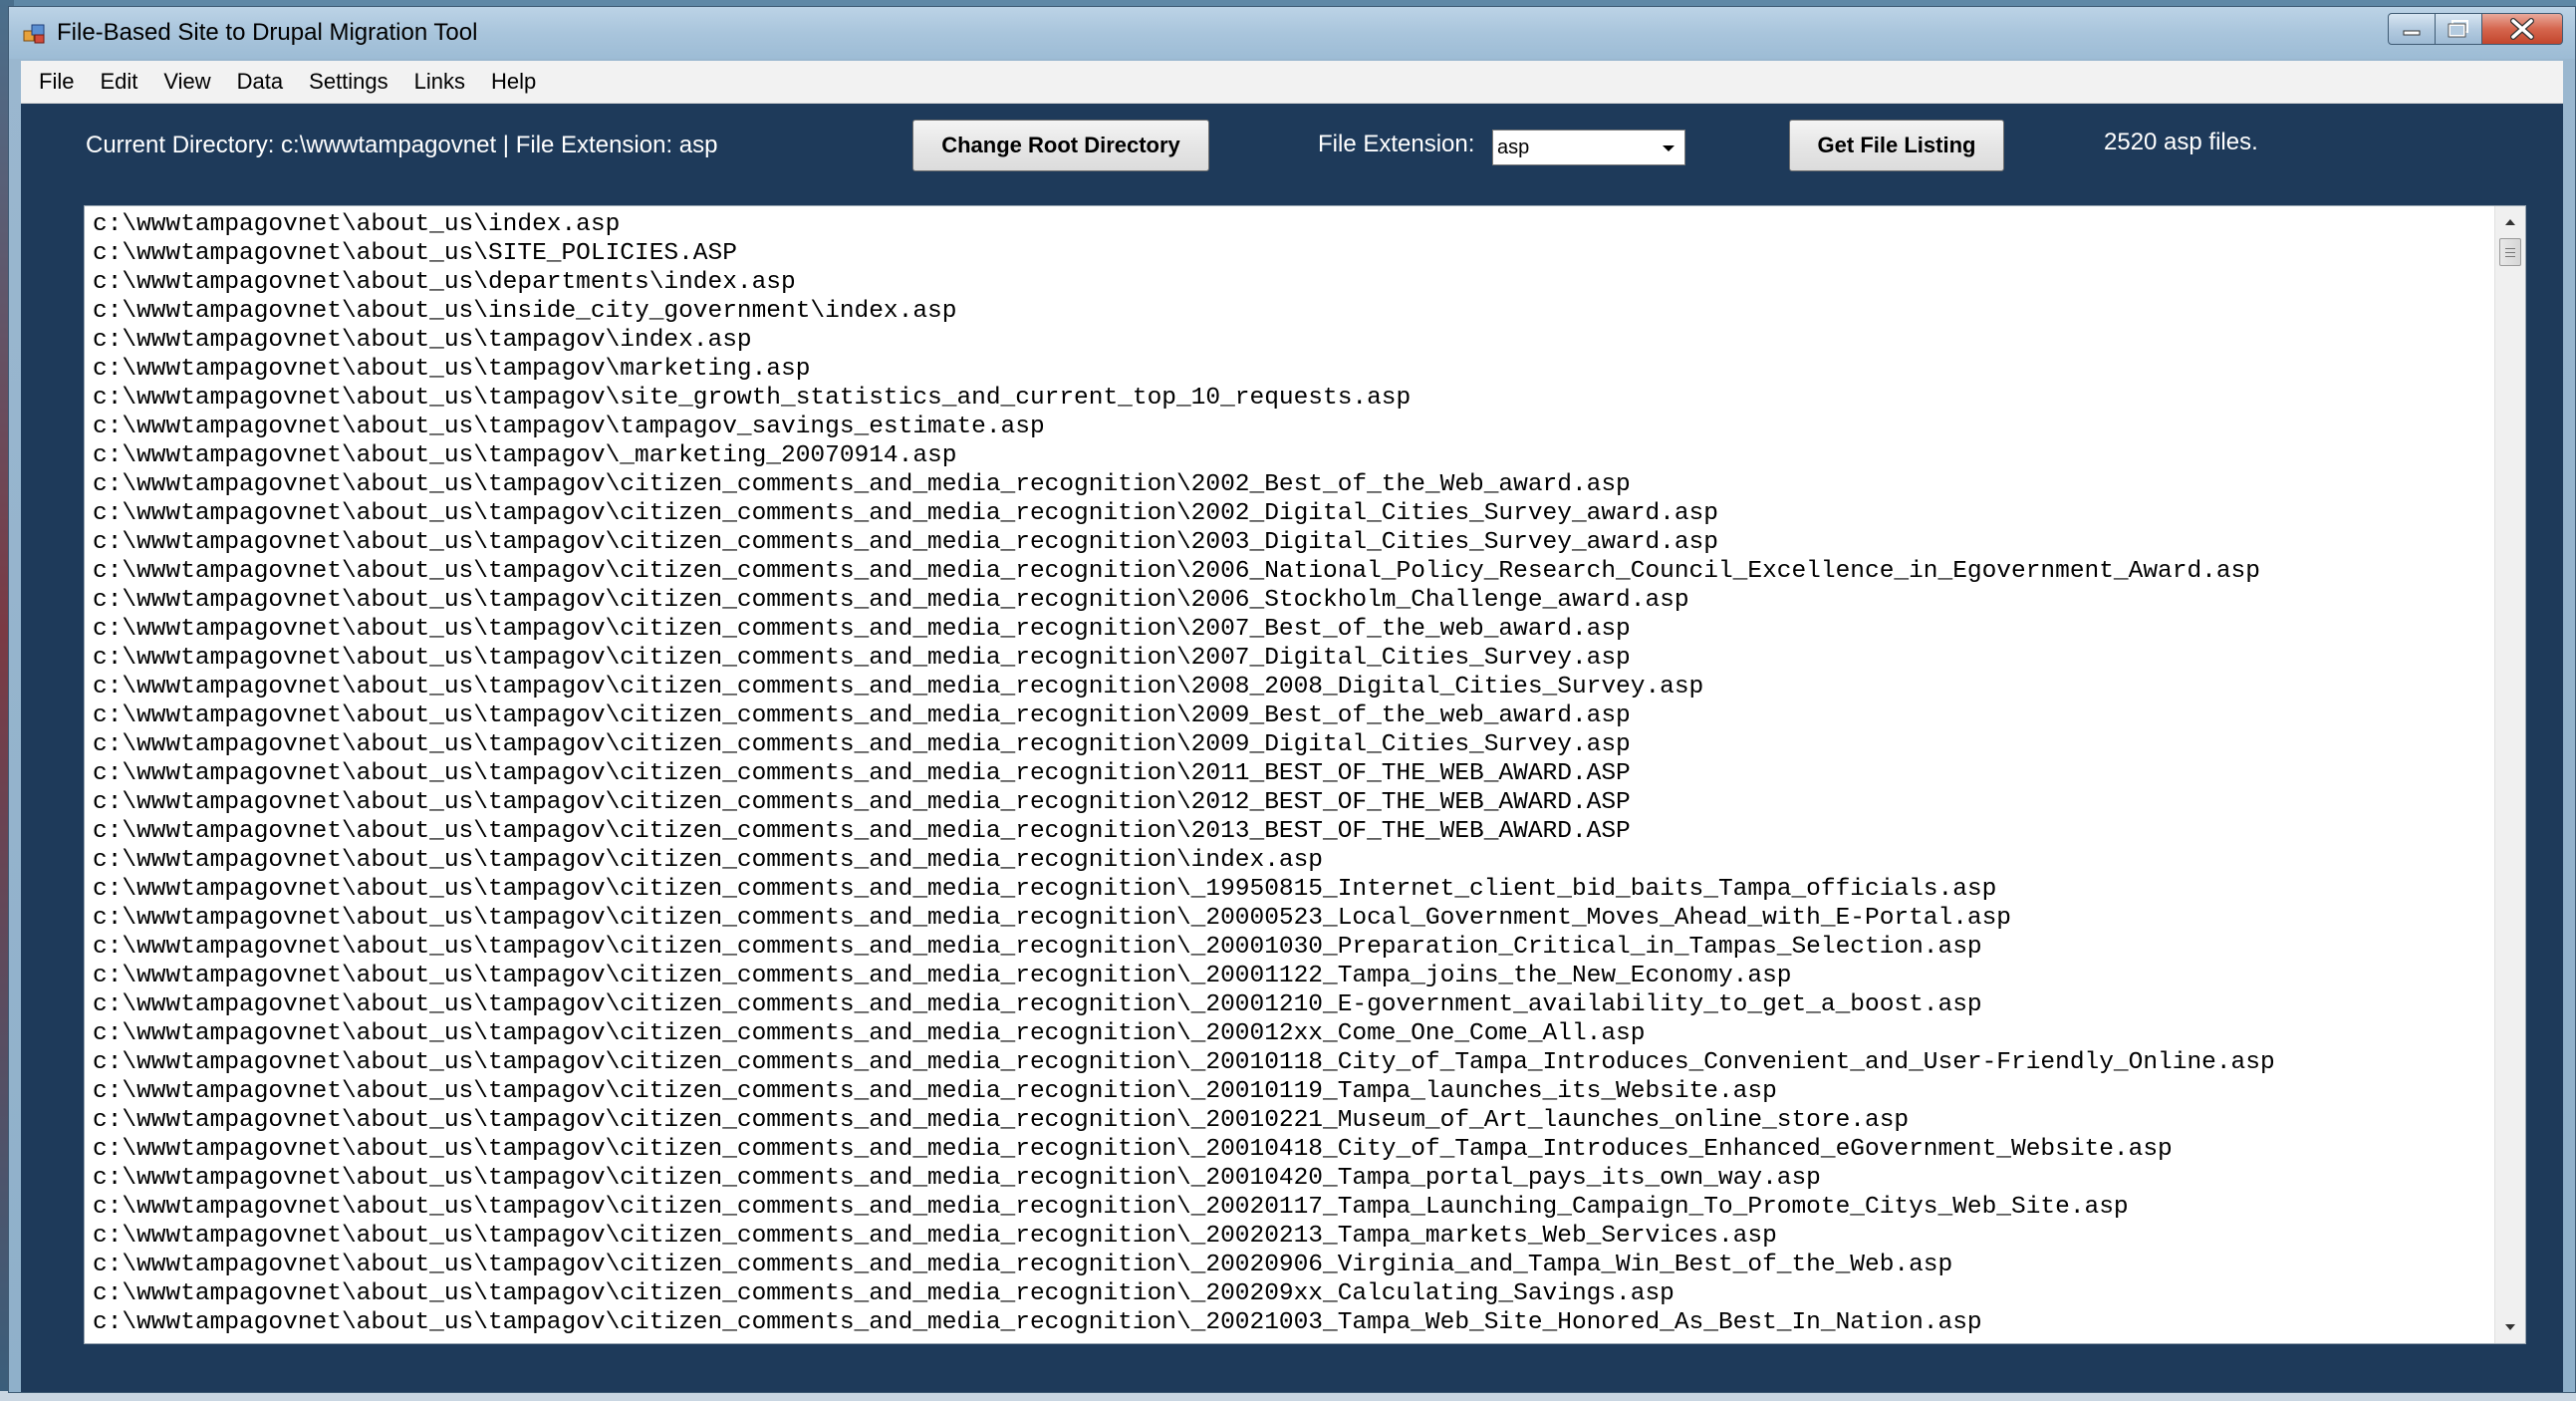  I want to click on maximize-icon, so click(2457, 29).